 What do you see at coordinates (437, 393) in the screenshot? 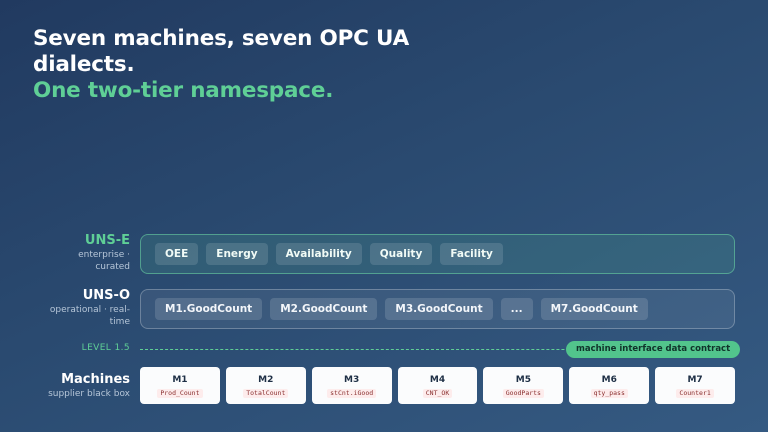
I see `machine-tag: CNT_OK` at bounding box center [437, 393].